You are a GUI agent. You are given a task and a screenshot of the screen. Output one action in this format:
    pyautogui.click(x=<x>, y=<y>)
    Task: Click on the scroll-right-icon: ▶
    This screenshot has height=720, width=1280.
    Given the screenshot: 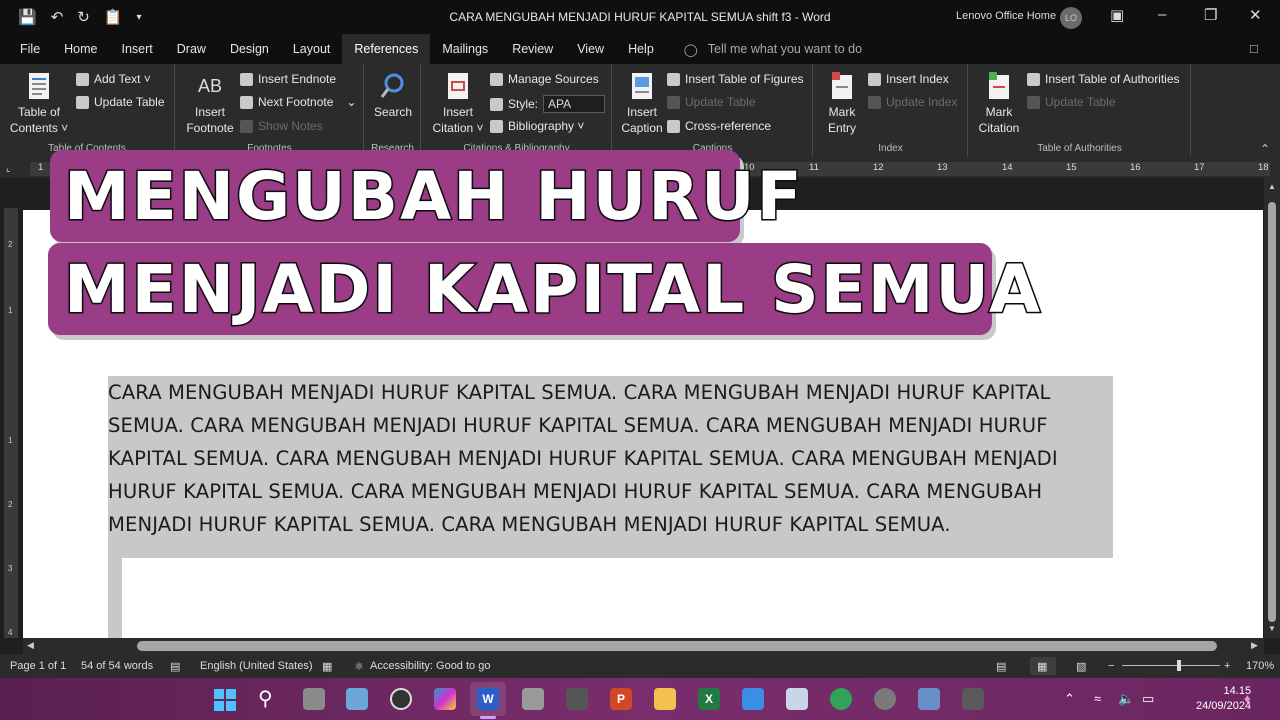 What is the action you would take?
    pyautogui.click(x=1254, y=645)
    